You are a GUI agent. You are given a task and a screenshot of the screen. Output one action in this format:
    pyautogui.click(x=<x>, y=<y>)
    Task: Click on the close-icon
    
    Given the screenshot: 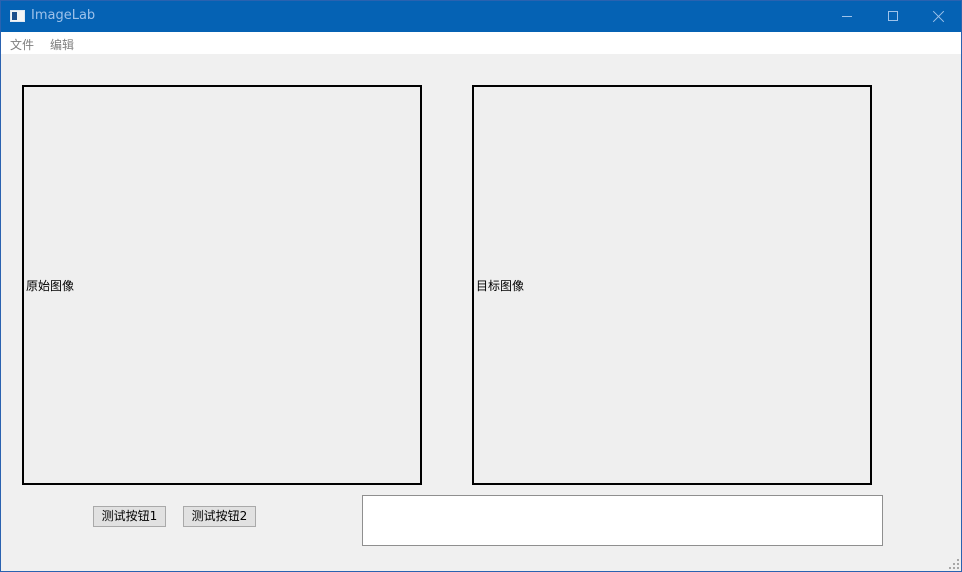 What is the action you would take?
    pyautogui.click(x=939, y=16)
    